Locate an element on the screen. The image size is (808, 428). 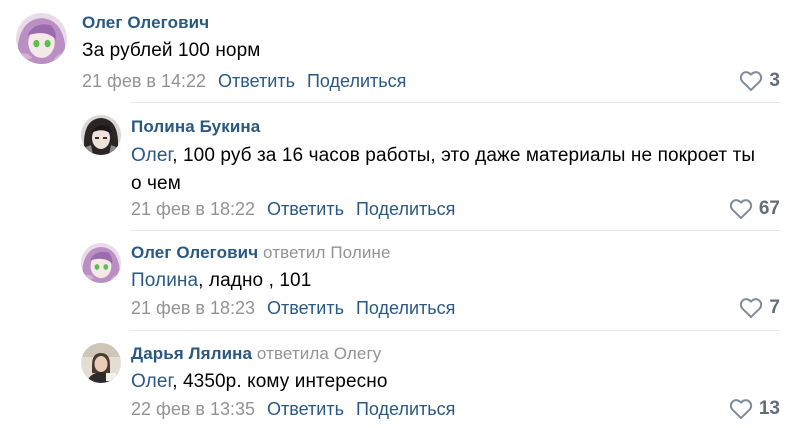
comment-author: Полина Букина is located at coordinates (195, 127).